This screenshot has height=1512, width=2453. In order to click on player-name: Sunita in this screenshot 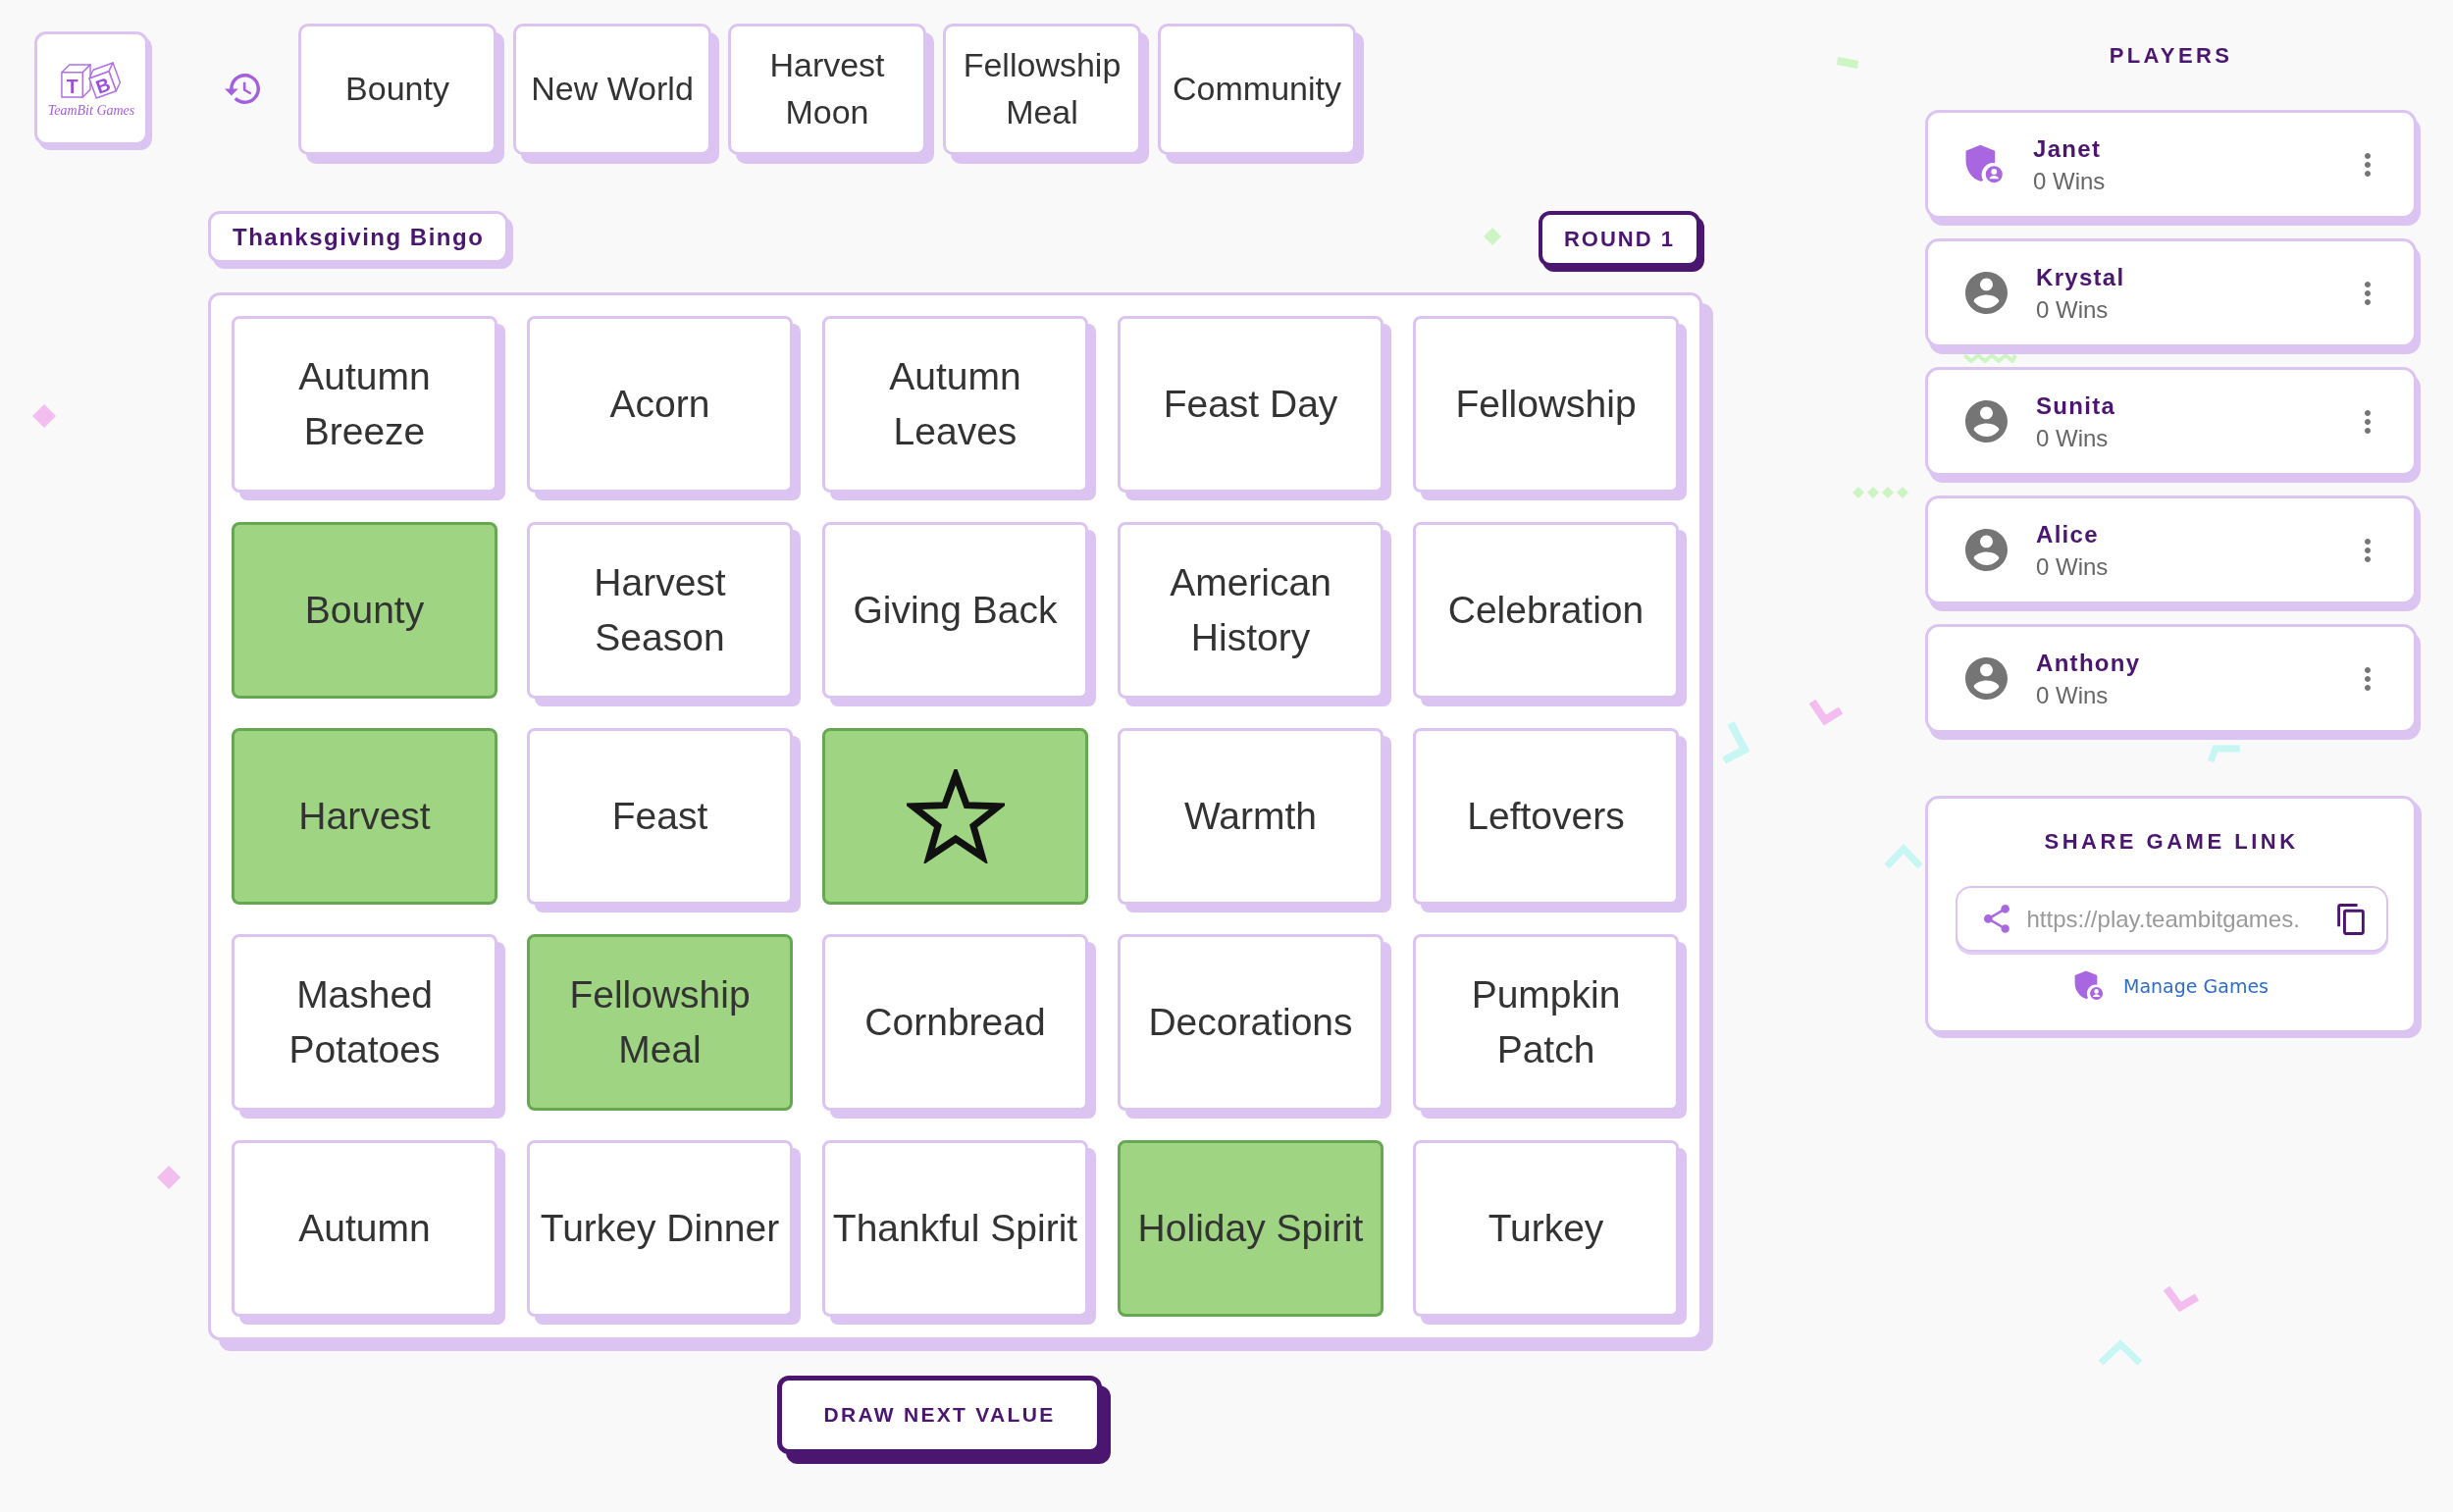, I will do `click(2076, 406)`.